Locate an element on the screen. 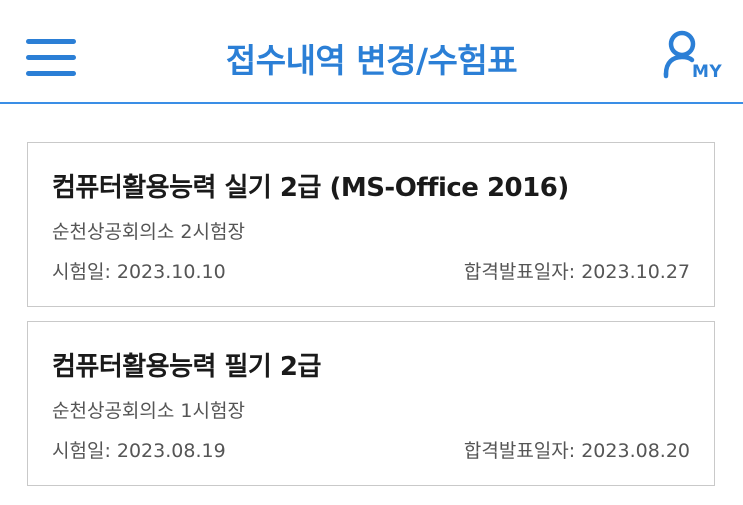 The height and width of the screenshot is (505, 743). result-date: 합격발표일자: 2023.08.20 is located at coordinates (576, 451).